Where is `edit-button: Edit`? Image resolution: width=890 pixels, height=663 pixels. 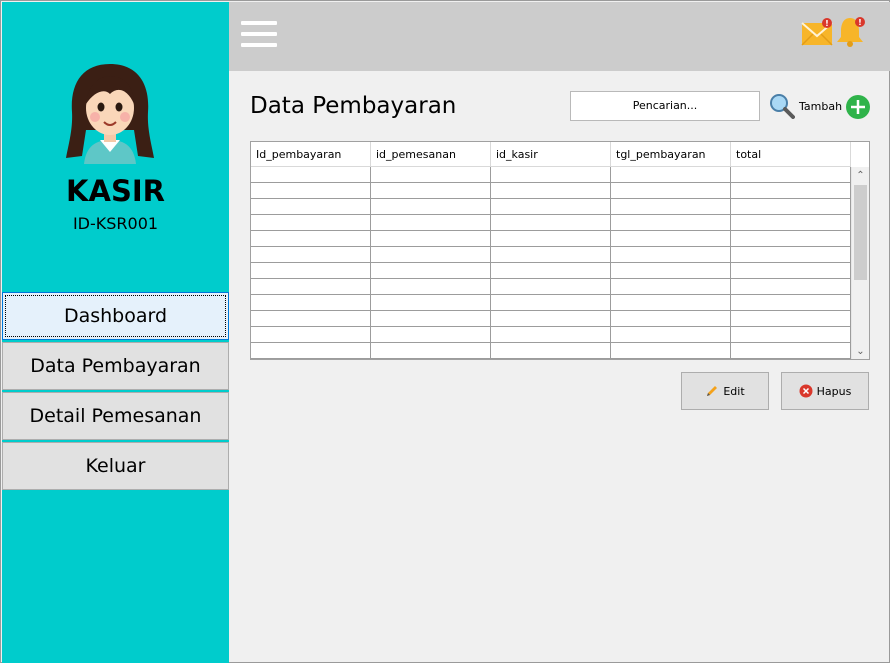 edit-button: Edit is located at coordinates (725, 391).